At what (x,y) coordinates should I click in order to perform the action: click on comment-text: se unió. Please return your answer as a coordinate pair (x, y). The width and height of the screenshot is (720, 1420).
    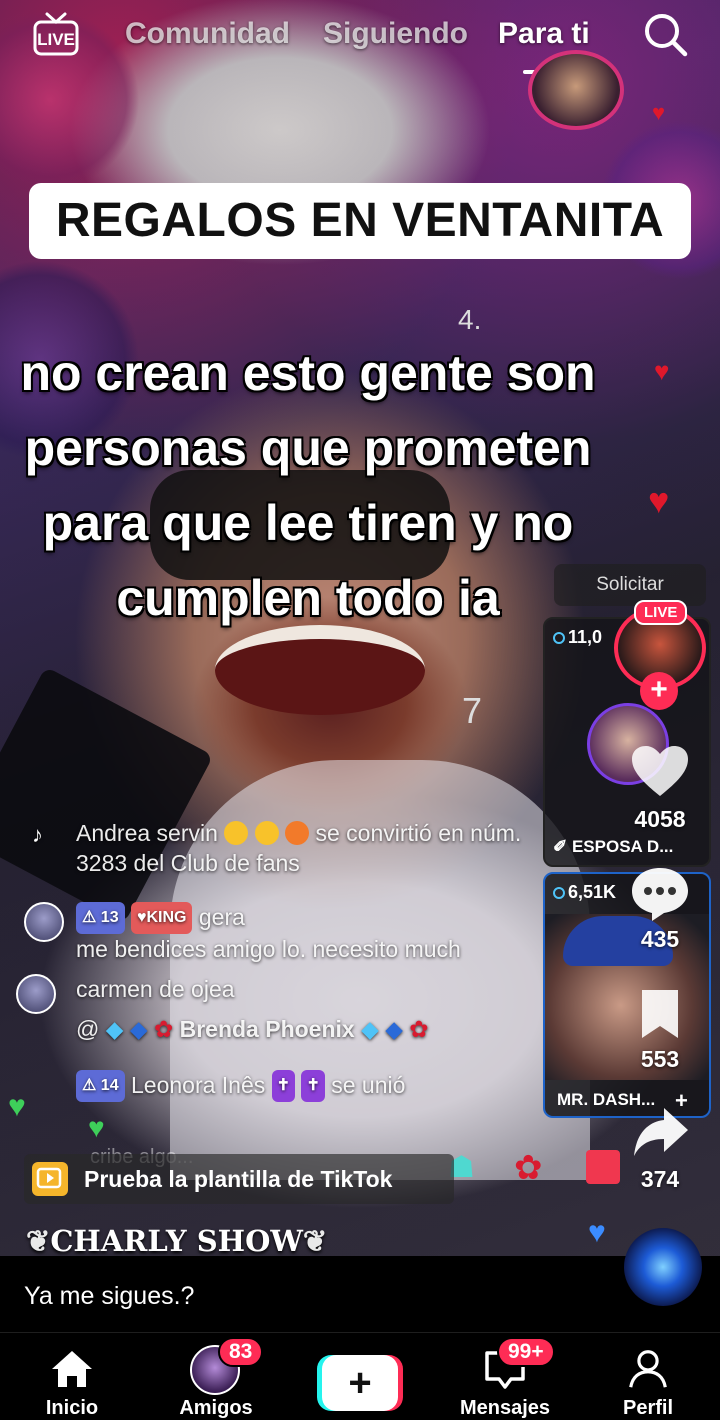
    Looking at the image, I should click on (368, 1085).